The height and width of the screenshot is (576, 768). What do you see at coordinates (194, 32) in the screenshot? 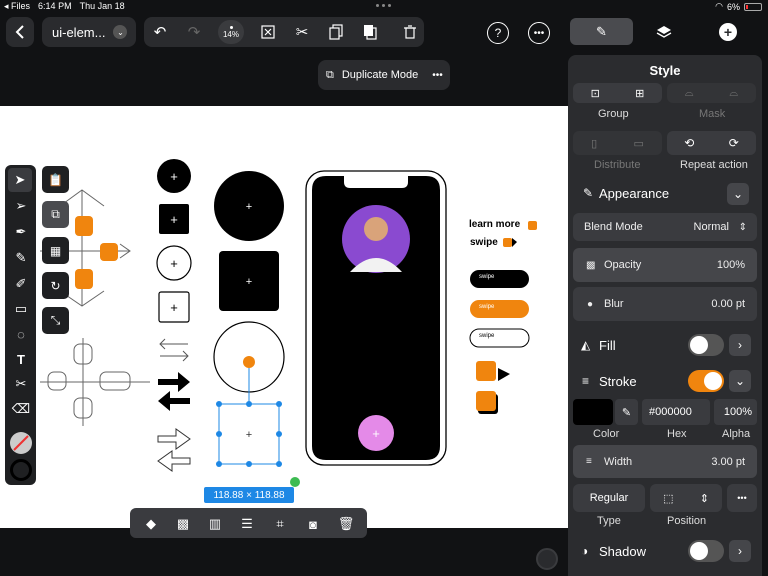
I see `redo-icon: ↷` at bounding box center [194, 32].